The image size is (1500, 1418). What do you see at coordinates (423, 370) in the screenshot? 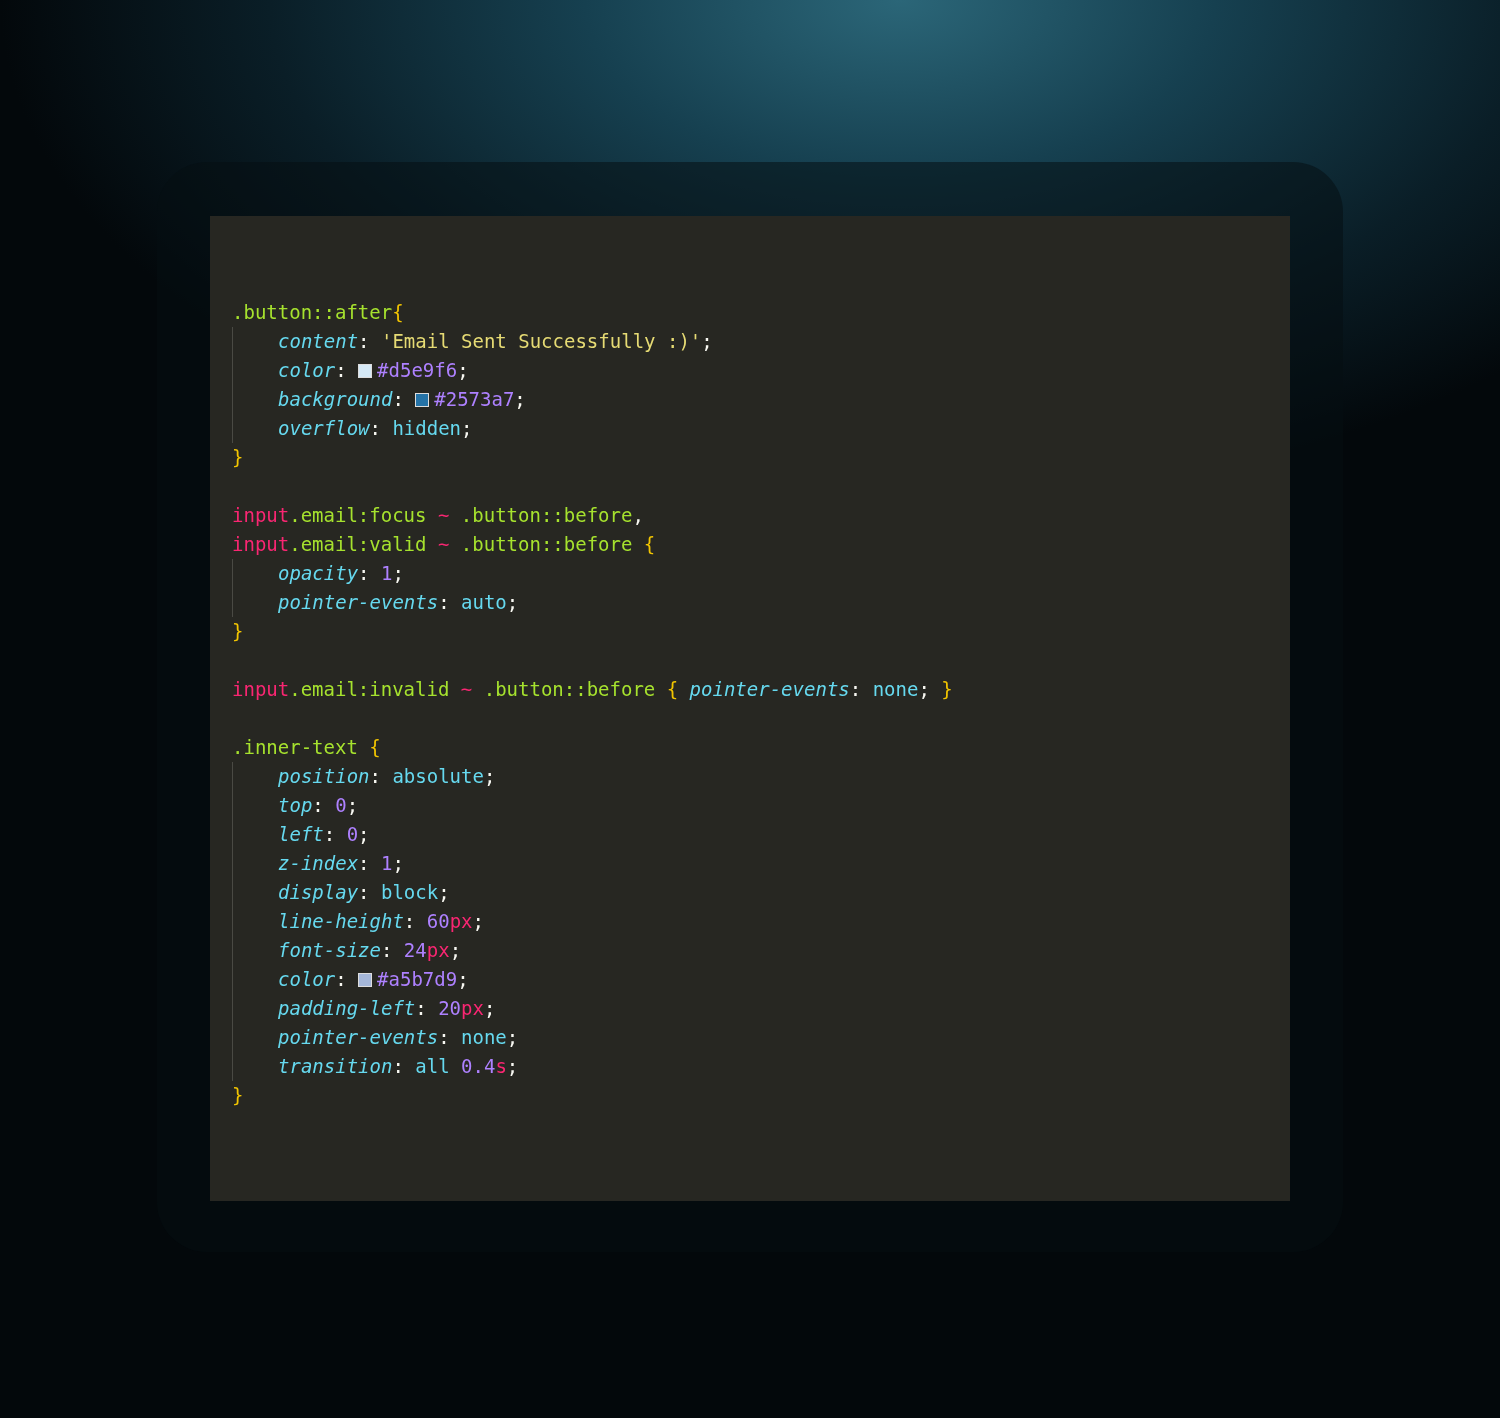
I see `code-text: #d5e9f6;` at bounding box center [423, 370].